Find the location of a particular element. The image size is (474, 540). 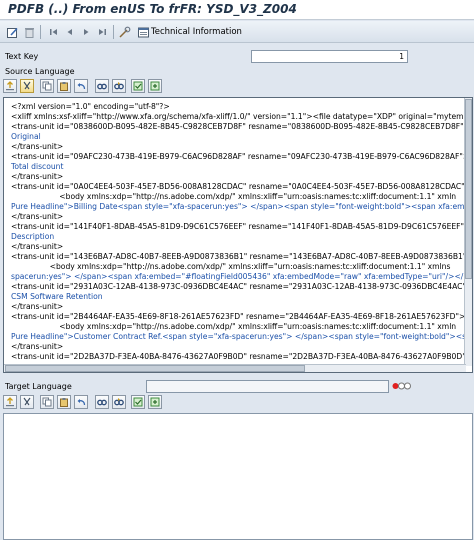

last-page-icon is located at coordinates (102, 32).